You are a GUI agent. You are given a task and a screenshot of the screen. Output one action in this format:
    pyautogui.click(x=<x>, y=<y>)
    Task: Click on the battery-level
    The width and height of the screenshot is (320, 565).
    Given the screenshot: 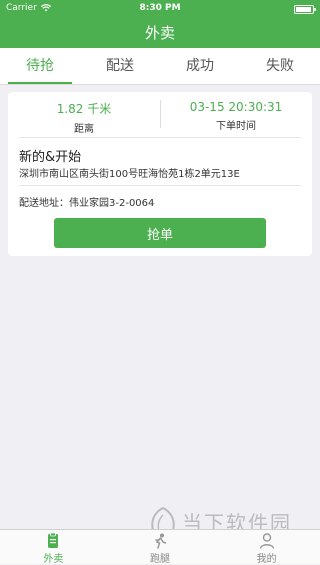 What is the action you would take?
    pyautogui.click(x=304, y=9)
    